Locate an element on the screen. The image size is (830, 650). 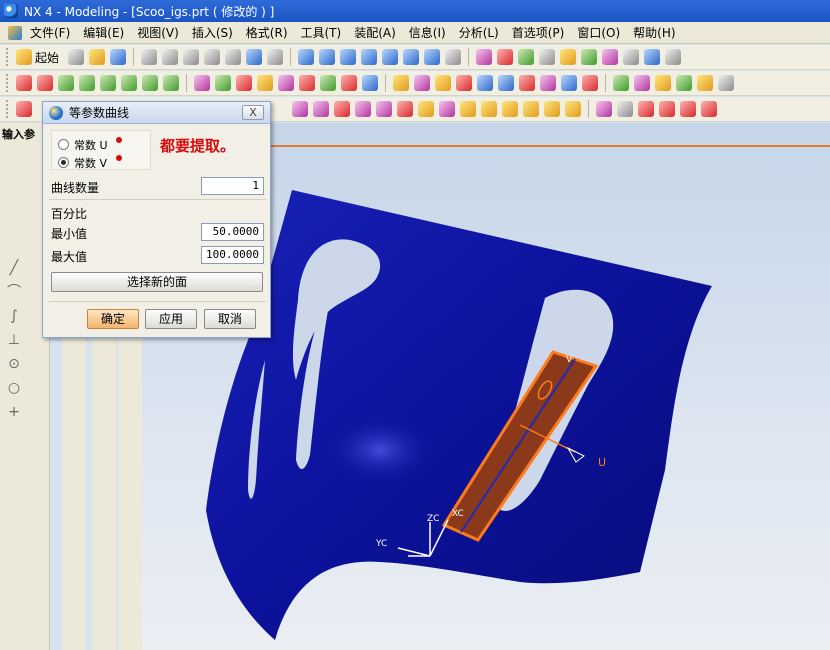
sew-icon is located at coordinates (244, 83).